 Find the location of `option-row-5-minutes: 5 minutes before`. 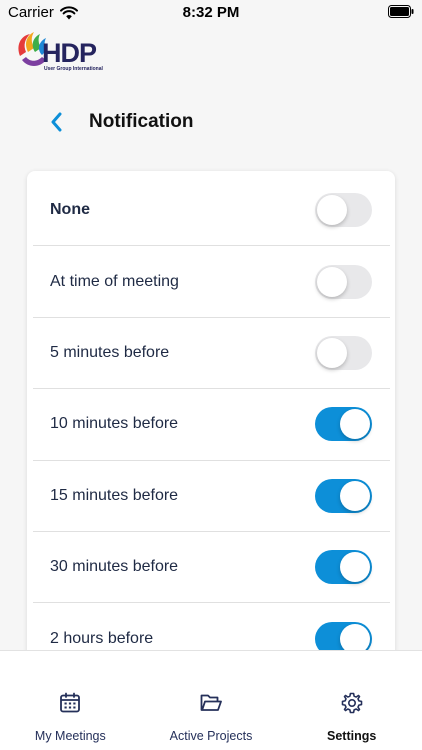

option-row-5-minutes: 5 minutes before is located at coordinates (211, 354).